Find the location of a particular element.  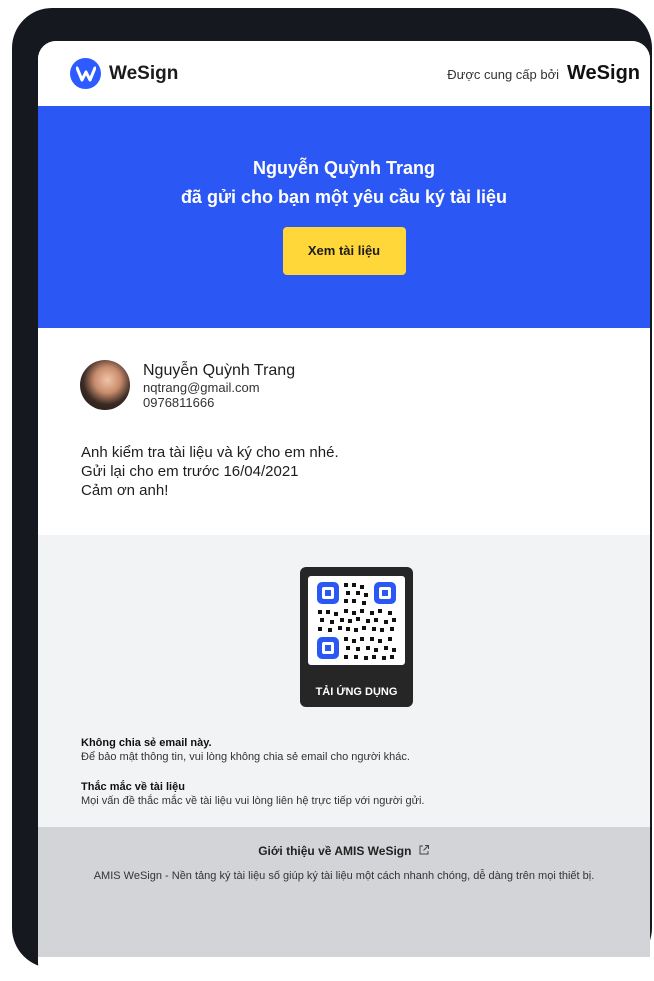

message-line: Anh kiểm tra tài liệu và ký cho em nhé. is located at coordinates (210, 452).